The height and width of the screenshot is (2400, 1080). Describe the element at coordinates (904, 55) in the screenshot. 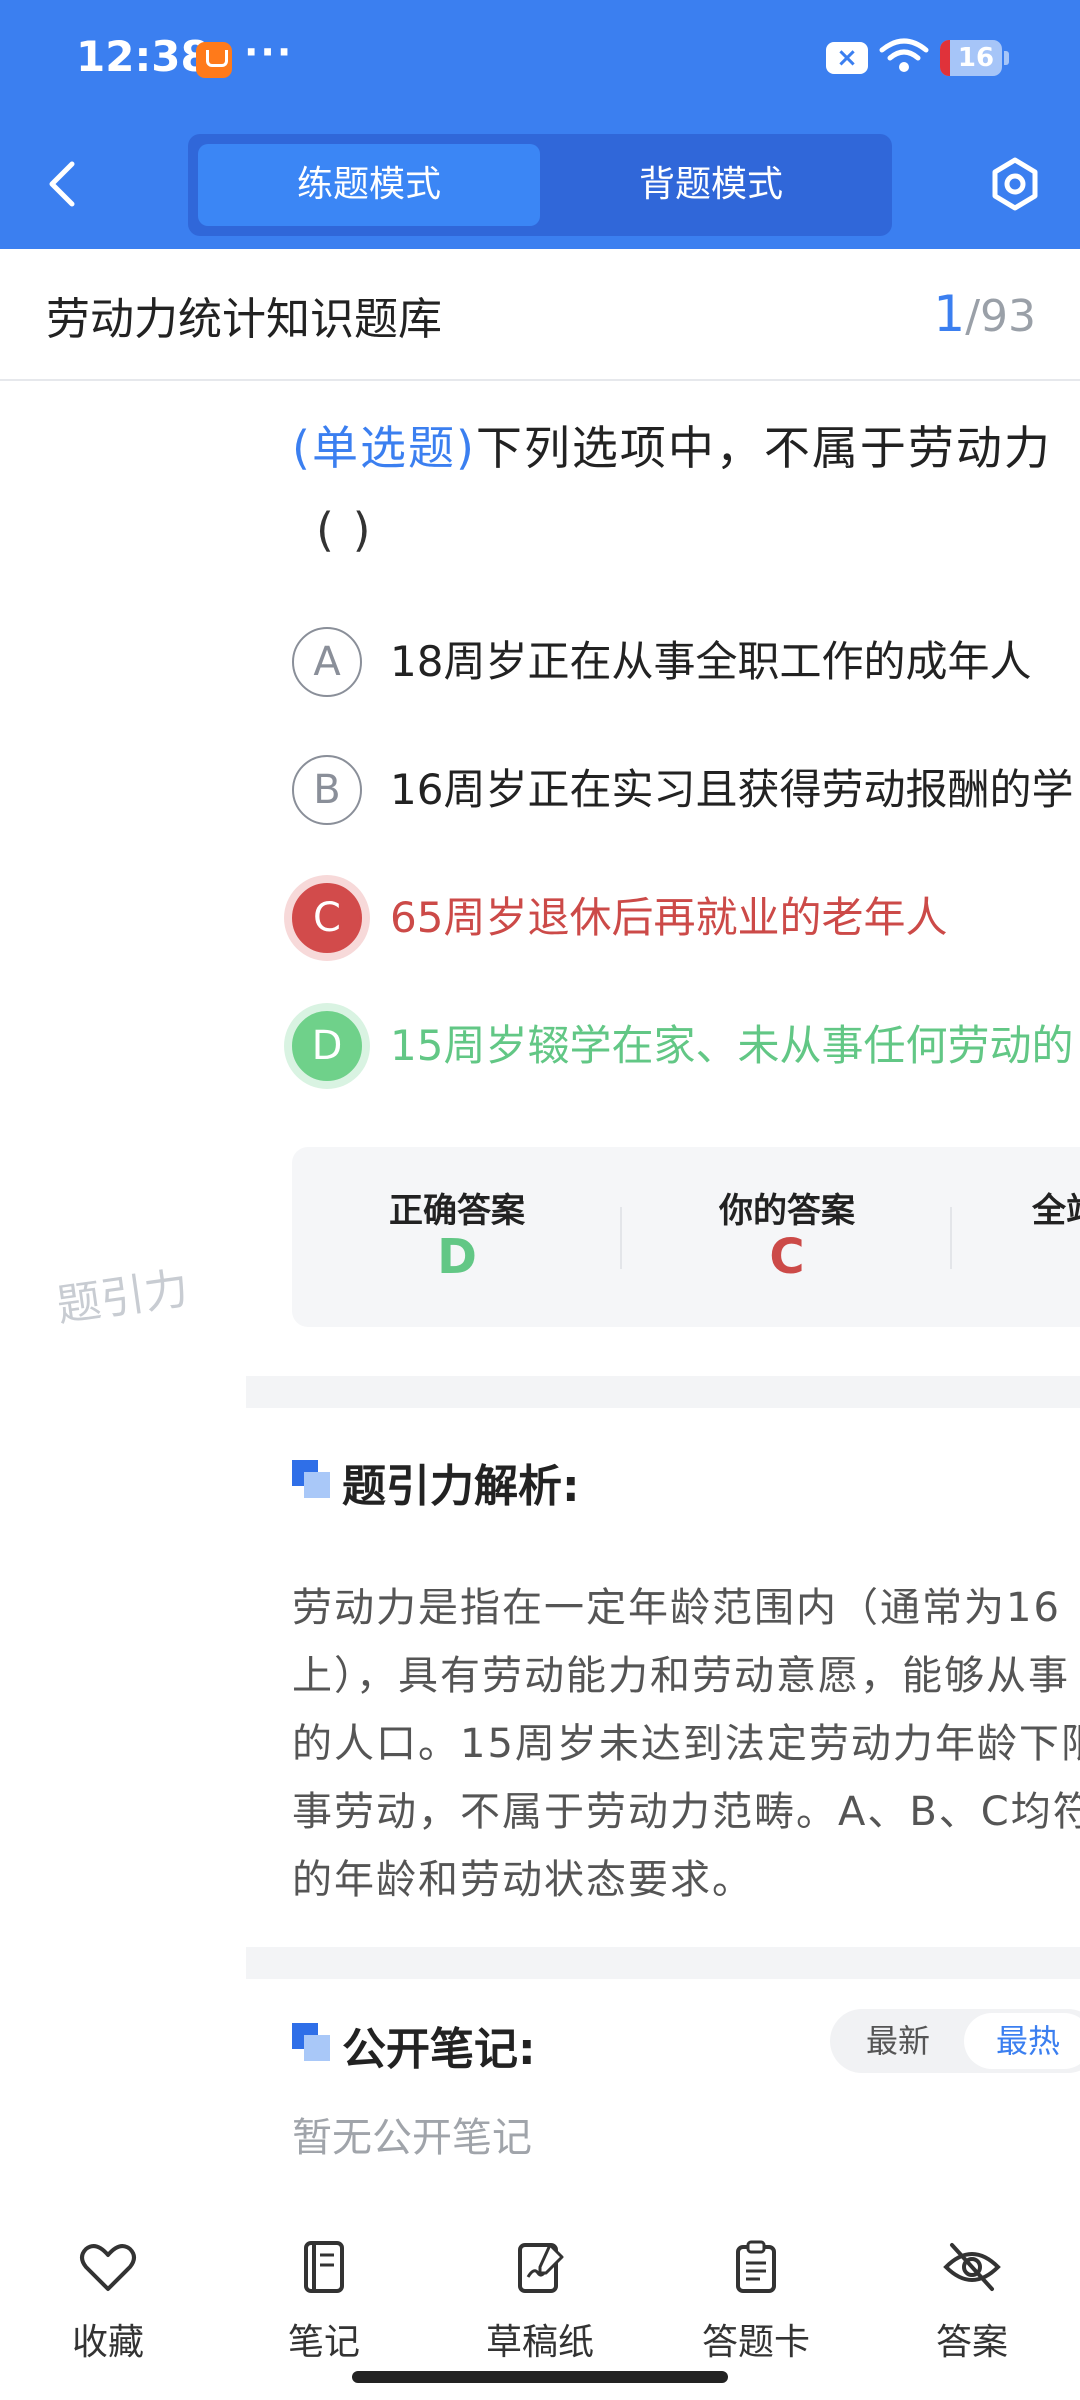

I see `wifi-icon` at that location.